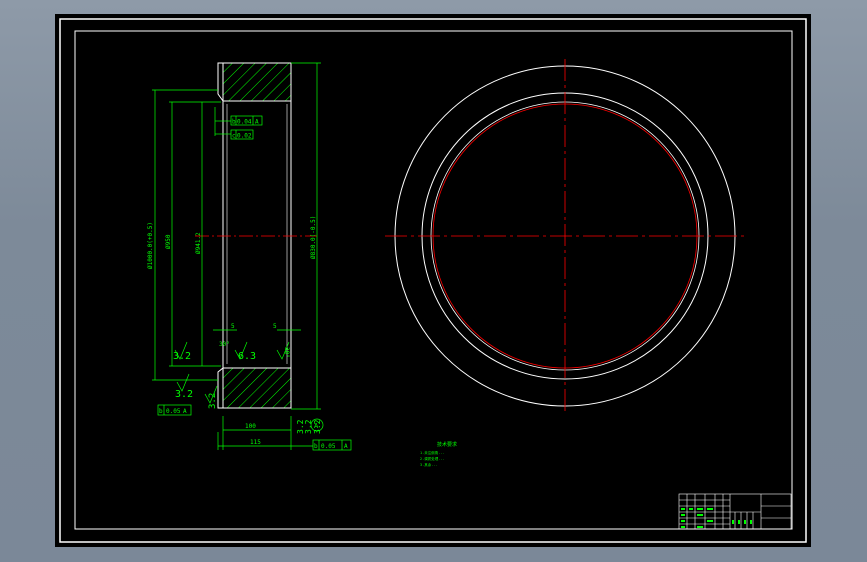 This screenshot has height=562, width=867. Describe the element at coordinates (313, 237) in the screenshot. I see `dim-right: Ø830.0(-0.5)` at that location.